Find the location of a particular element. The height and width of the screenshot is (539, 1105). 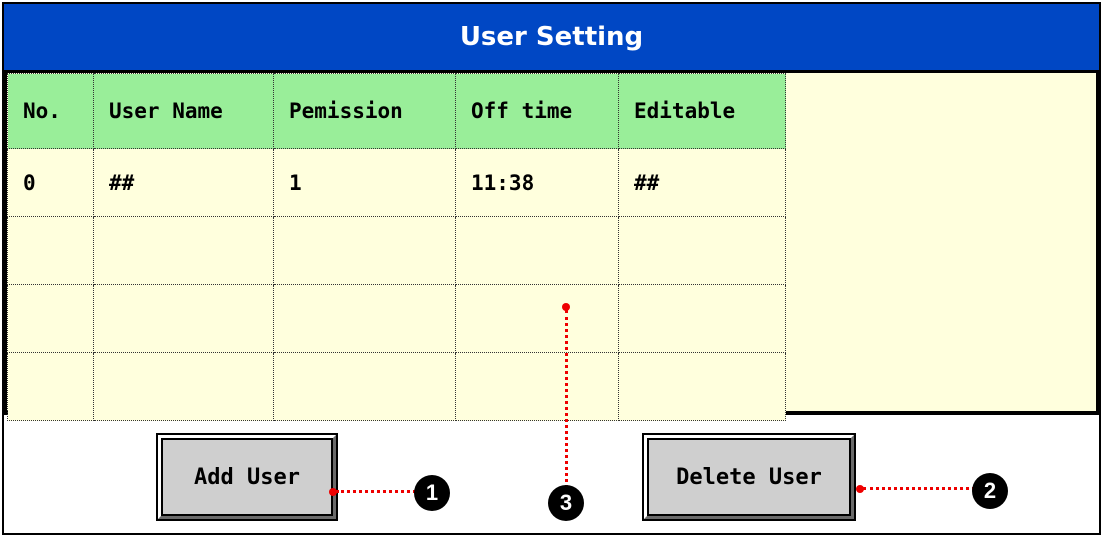

add-user-button-label: Add User is located at coordinates (247, 477).